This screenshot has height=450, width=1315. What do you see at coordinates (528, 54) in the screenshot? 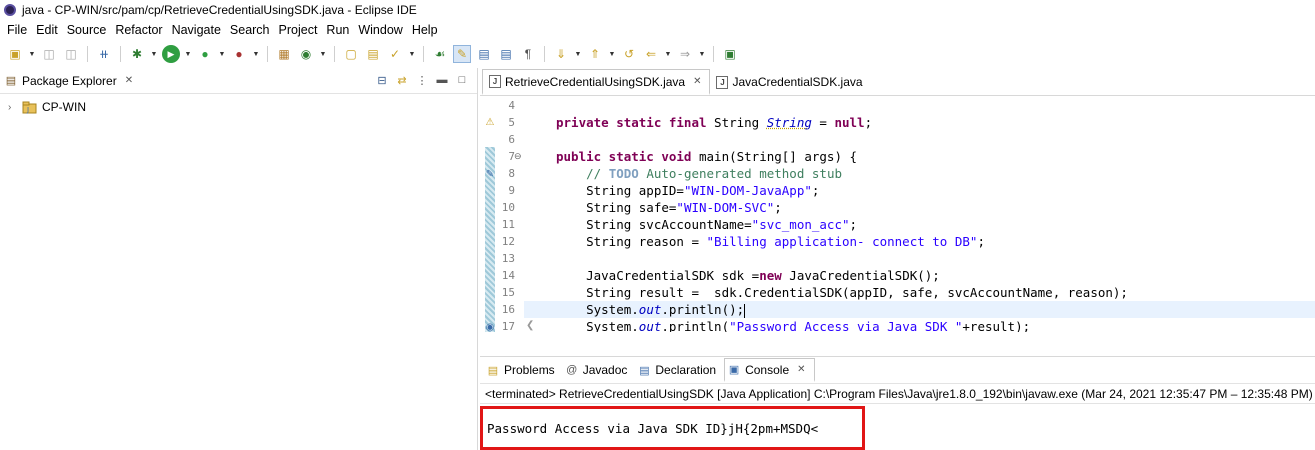
I see `show-whitespace-icon: ¶` at bounding box center [528, 54].